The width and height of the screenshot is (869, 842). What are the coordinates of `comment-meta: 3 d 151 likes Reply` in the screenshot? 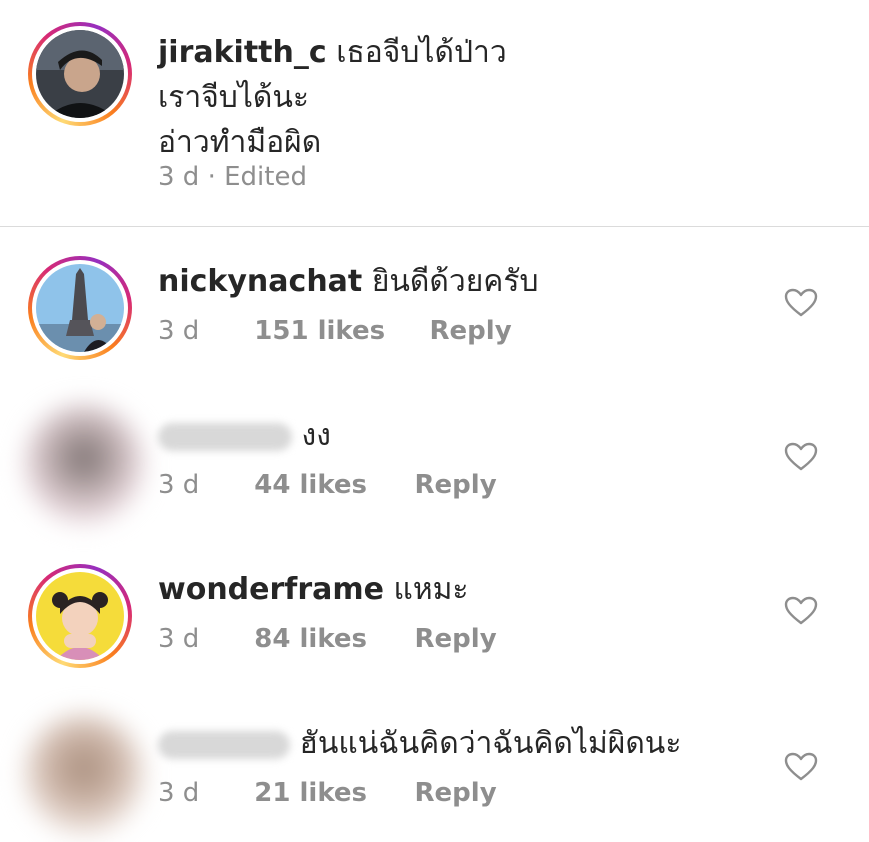 It's located at (335, 331).